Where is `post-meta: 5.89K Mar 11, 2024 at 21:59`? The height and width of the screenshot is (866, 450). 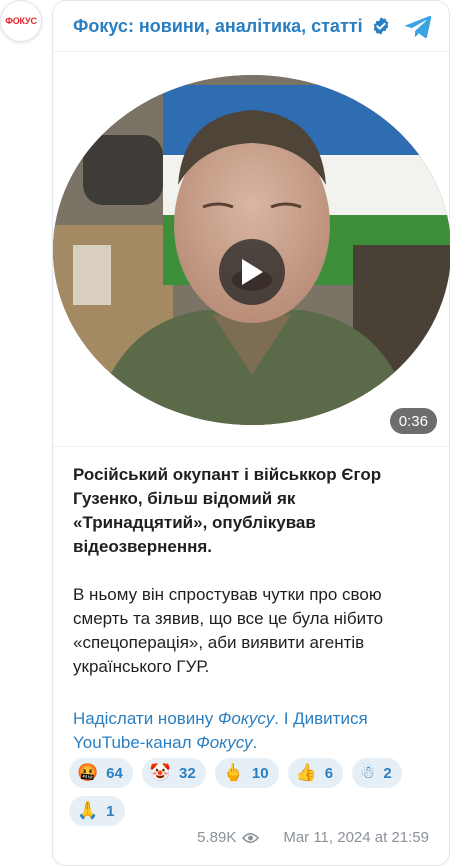
post-meta: 5.89K Mar 11, 2024 at 21:59 is located at coordinates (313, 837).